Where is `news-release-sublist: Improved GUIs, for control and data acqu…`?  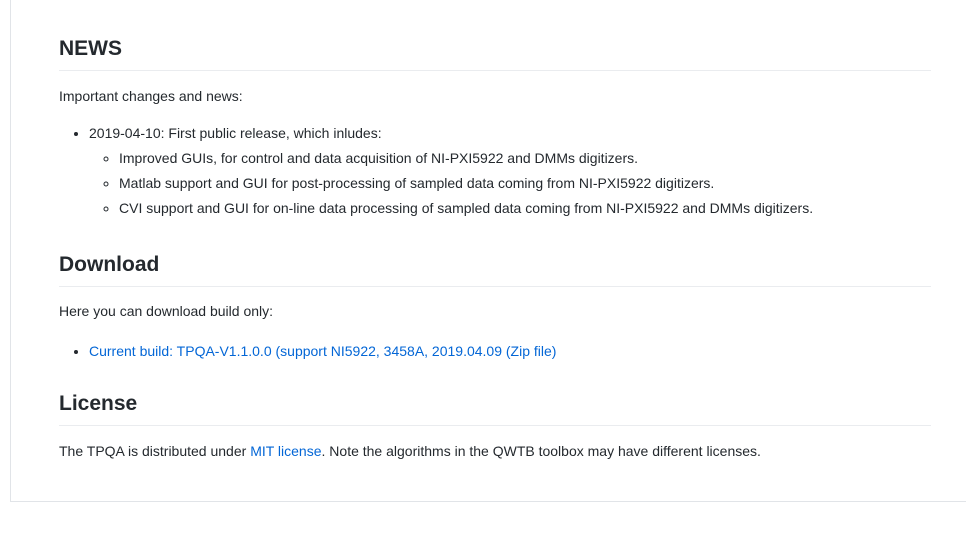
news-release-sublist: Improved GUIs, for control and data acqu… is located at coordinates (525, 183).